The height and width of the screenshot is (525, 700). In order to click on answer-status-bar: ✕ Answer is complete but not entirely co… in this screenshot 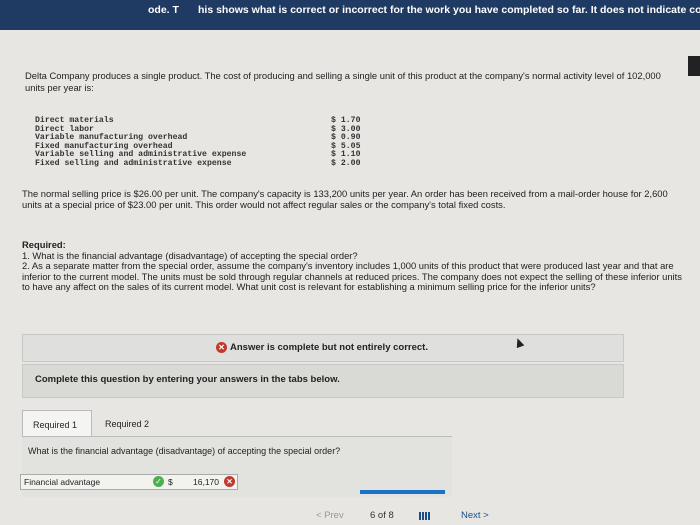, I will do `click(323, 348)`.